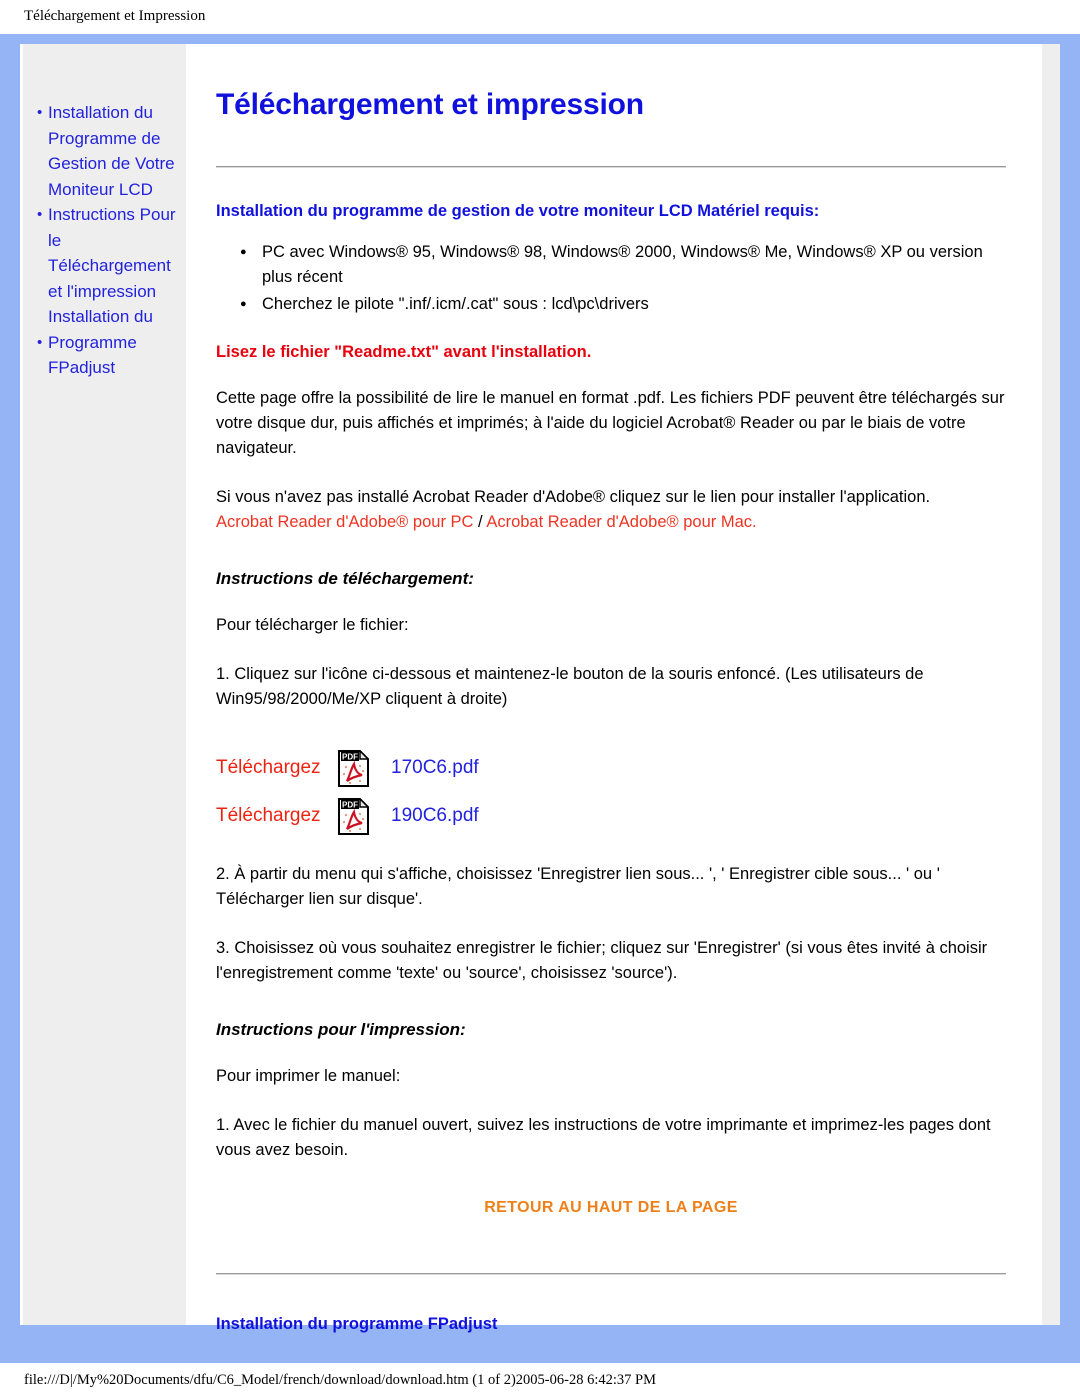  What do you see at coordinates (341, 1029) in the screenshot?
I see `print-instructions-heading: Instructions pour l'impression:` at bounding box center [341, 1029].